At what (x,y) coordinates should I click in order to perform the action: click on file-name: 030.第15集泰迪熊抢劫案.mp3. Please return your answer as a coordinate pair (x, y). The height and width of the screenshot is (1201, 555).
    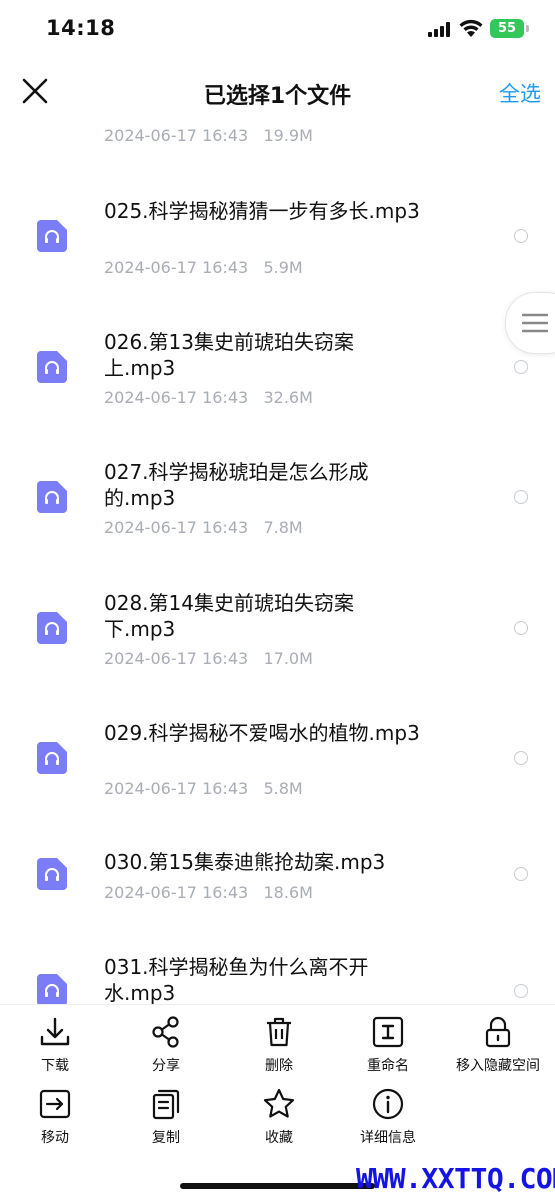
    Looking at the image, I should click on (245, 862).